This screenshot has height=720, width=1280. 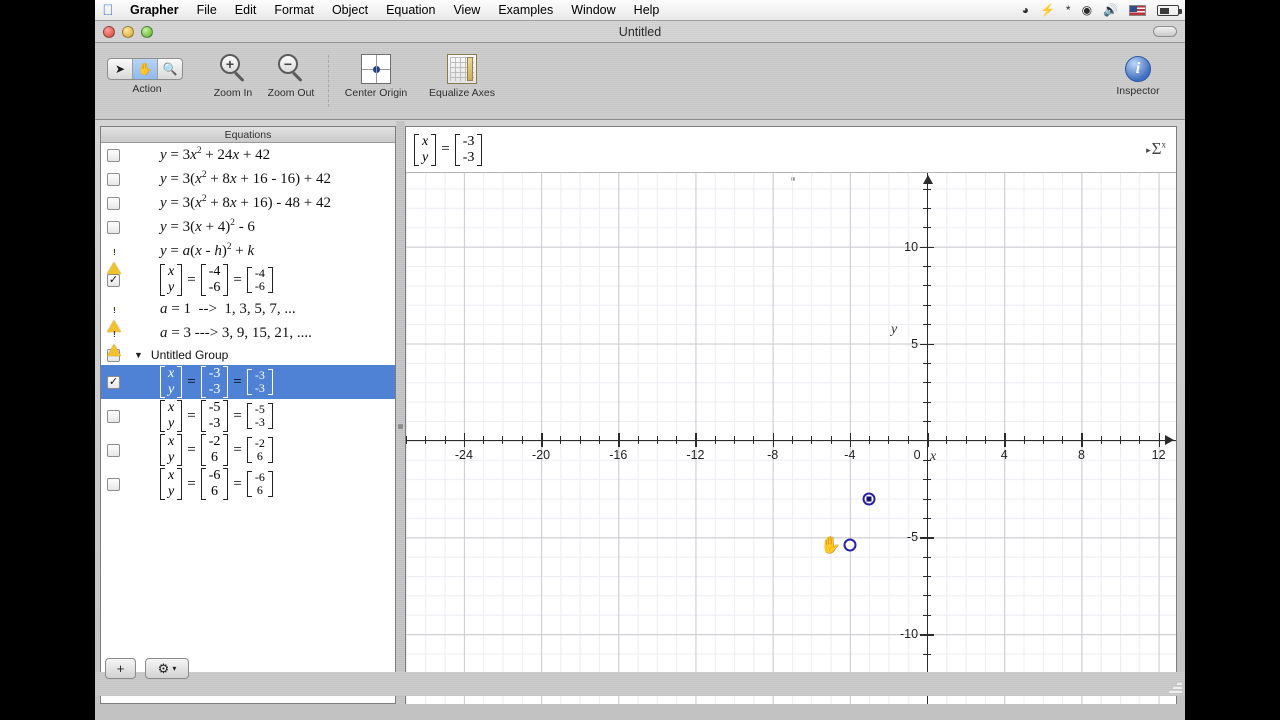 I want to click on equalize-axes-label: Equalize Axes, so click(x=462, y=93).